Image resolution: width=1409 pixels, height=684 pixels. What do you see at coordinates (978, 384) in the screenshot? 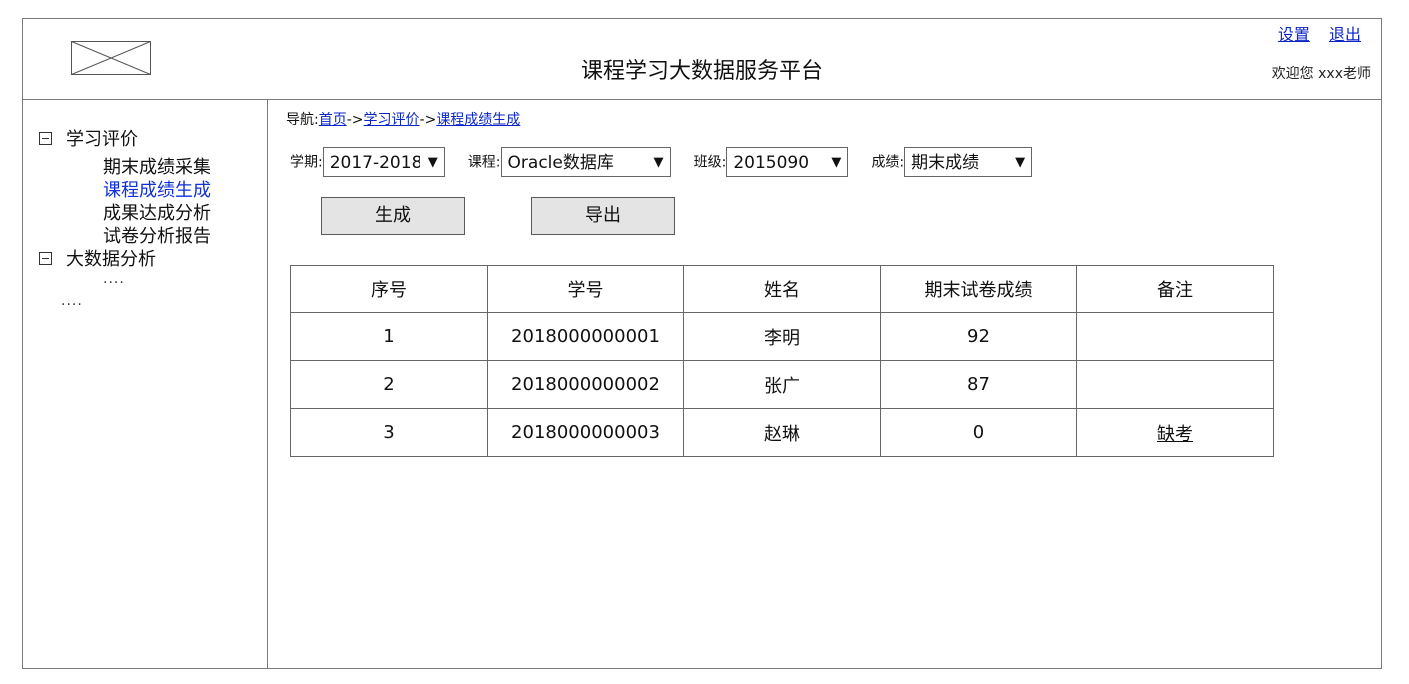
I see `cell-score: 87` at bounding box center [978, 384].